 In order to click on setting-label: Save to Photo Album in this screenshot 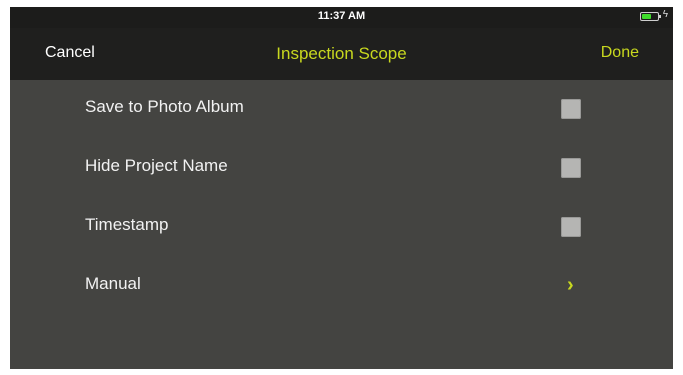, I will do `click(164, 106)`.